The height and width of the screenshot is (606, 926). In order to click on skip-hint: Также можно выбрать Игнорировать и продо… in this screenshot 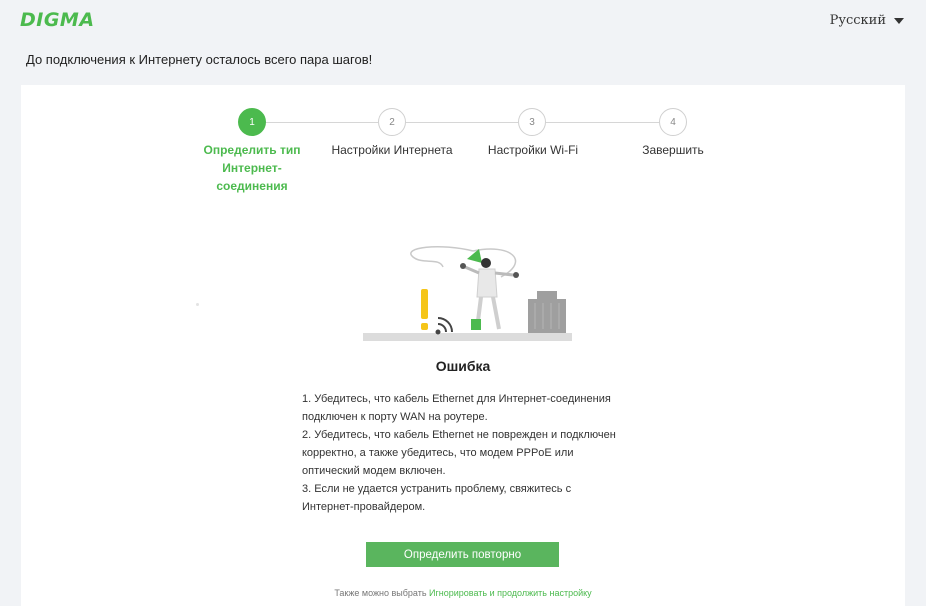, I will do `click(463, 593)`.